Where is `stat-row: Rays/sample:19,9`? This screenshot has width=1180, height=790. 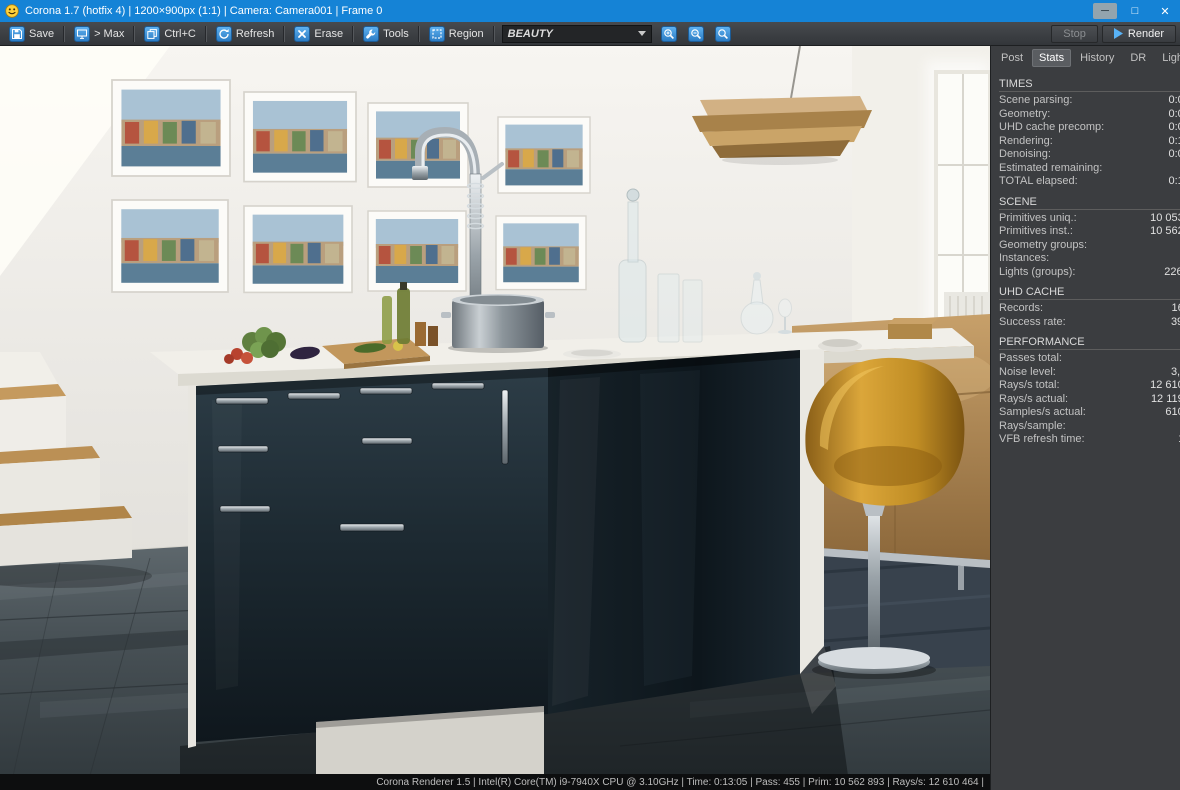
stat-row: Rays/sample:19,9 is located at coordinates (1089, 427).